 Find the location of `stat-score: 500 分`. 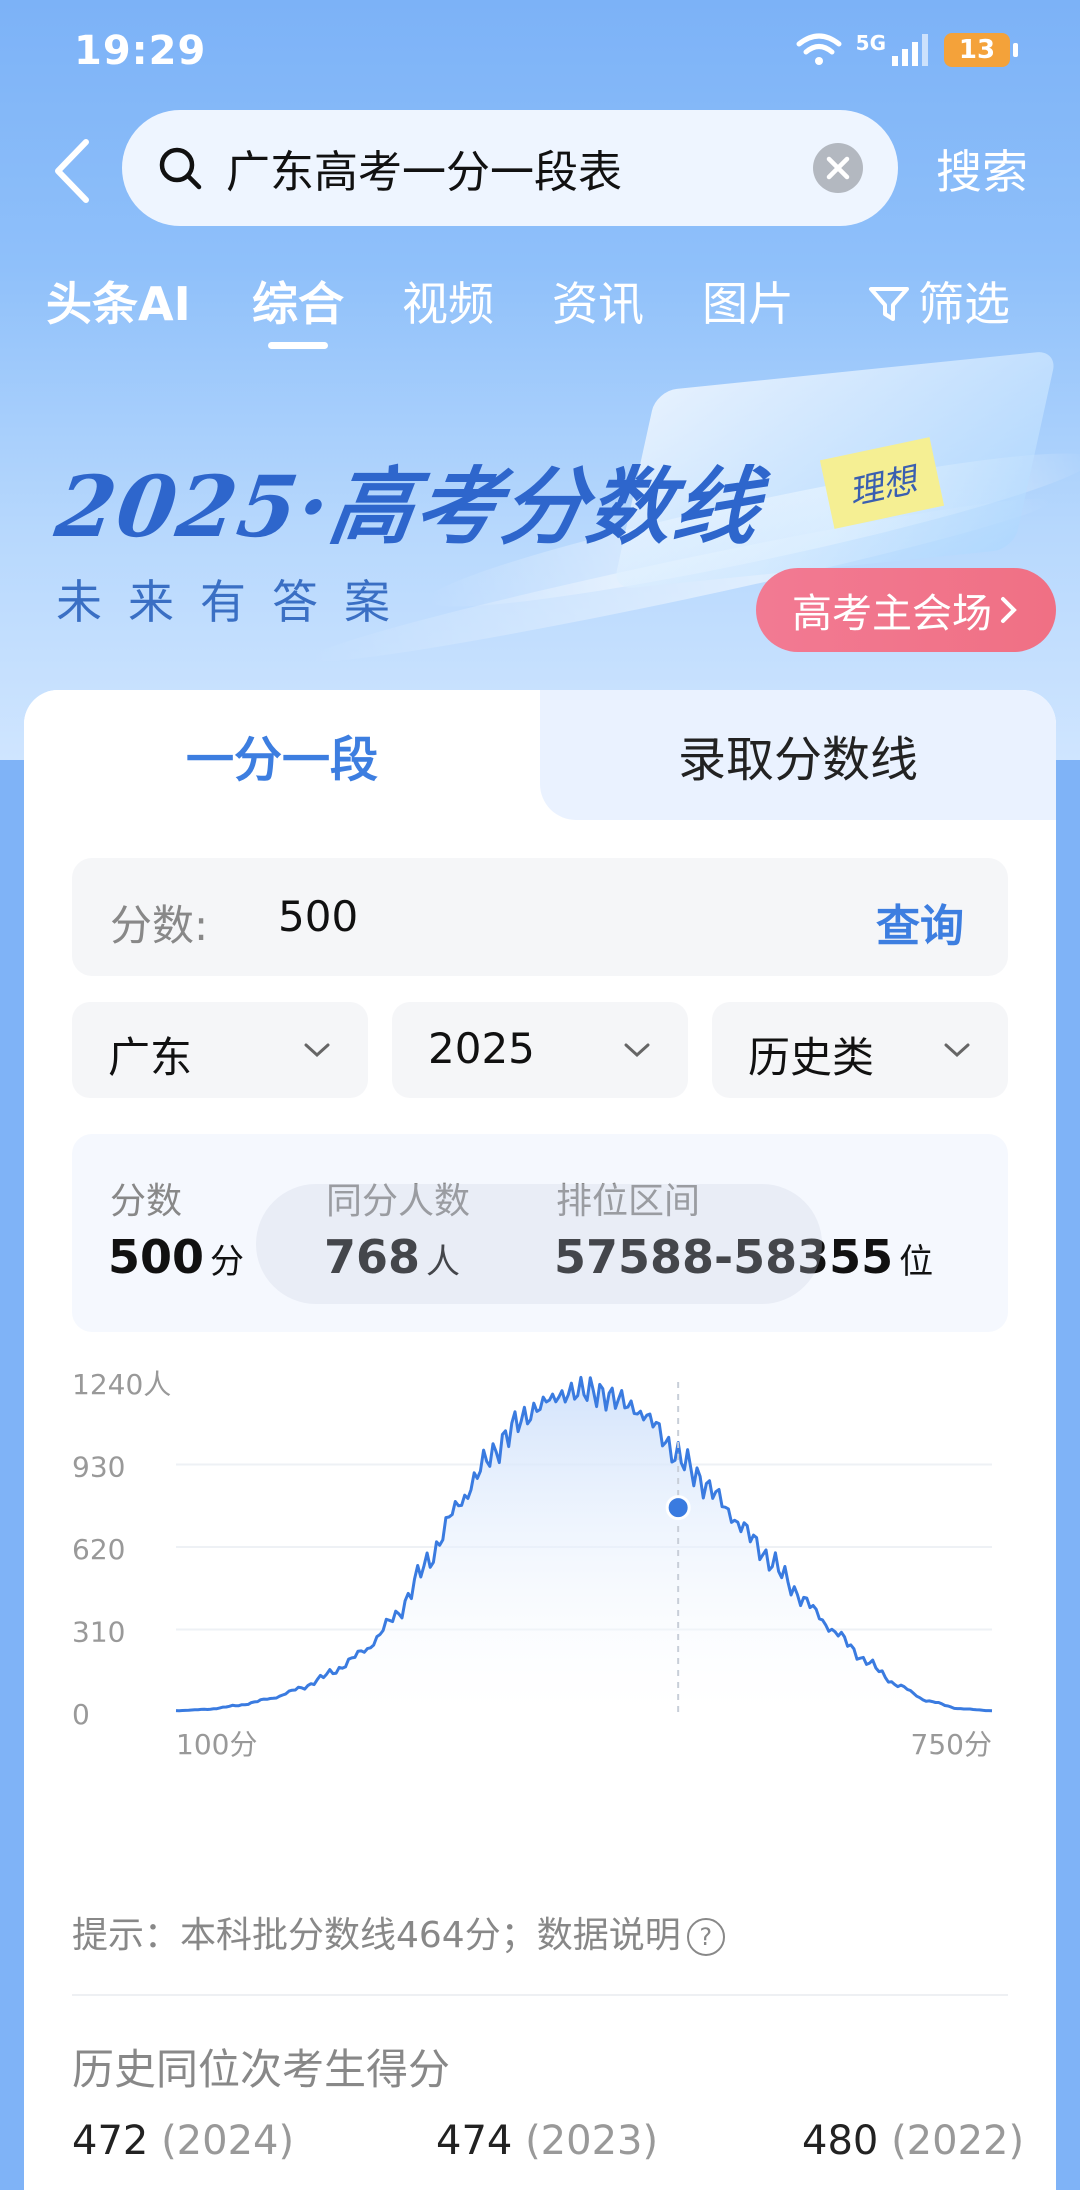

stat-score: 500 分 is located at coordinates (176, 1257).